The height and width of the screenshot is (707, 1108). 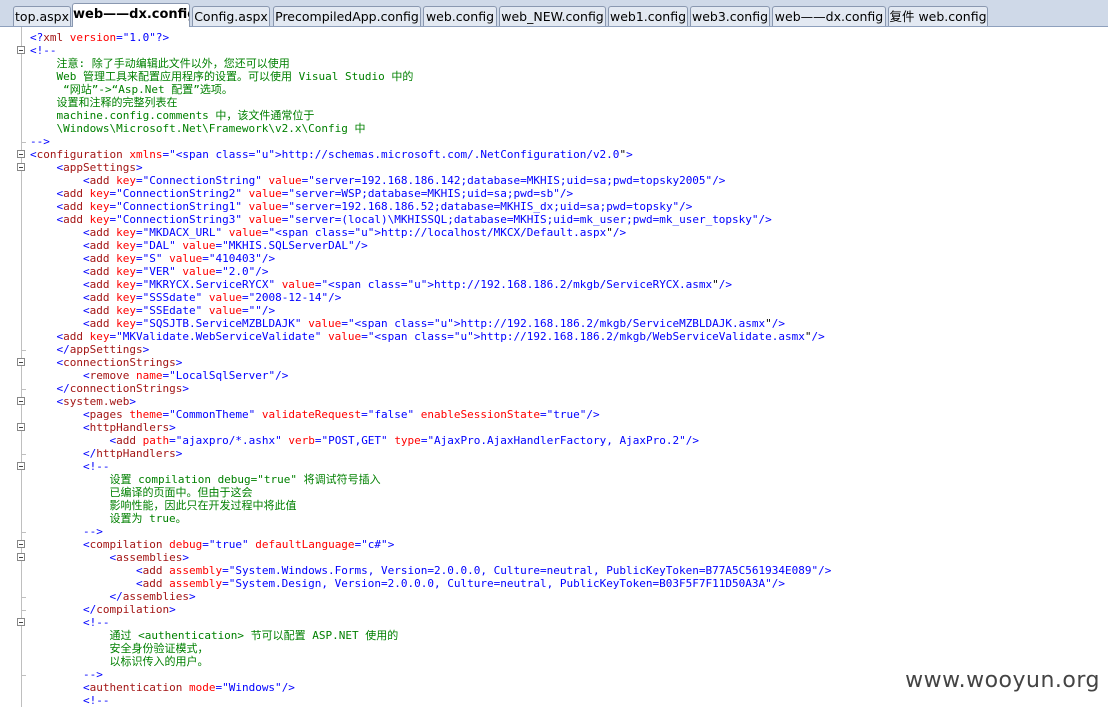 I want to click on tab-copy-web-config: 复件 web.config, so click(x=938, y=16).